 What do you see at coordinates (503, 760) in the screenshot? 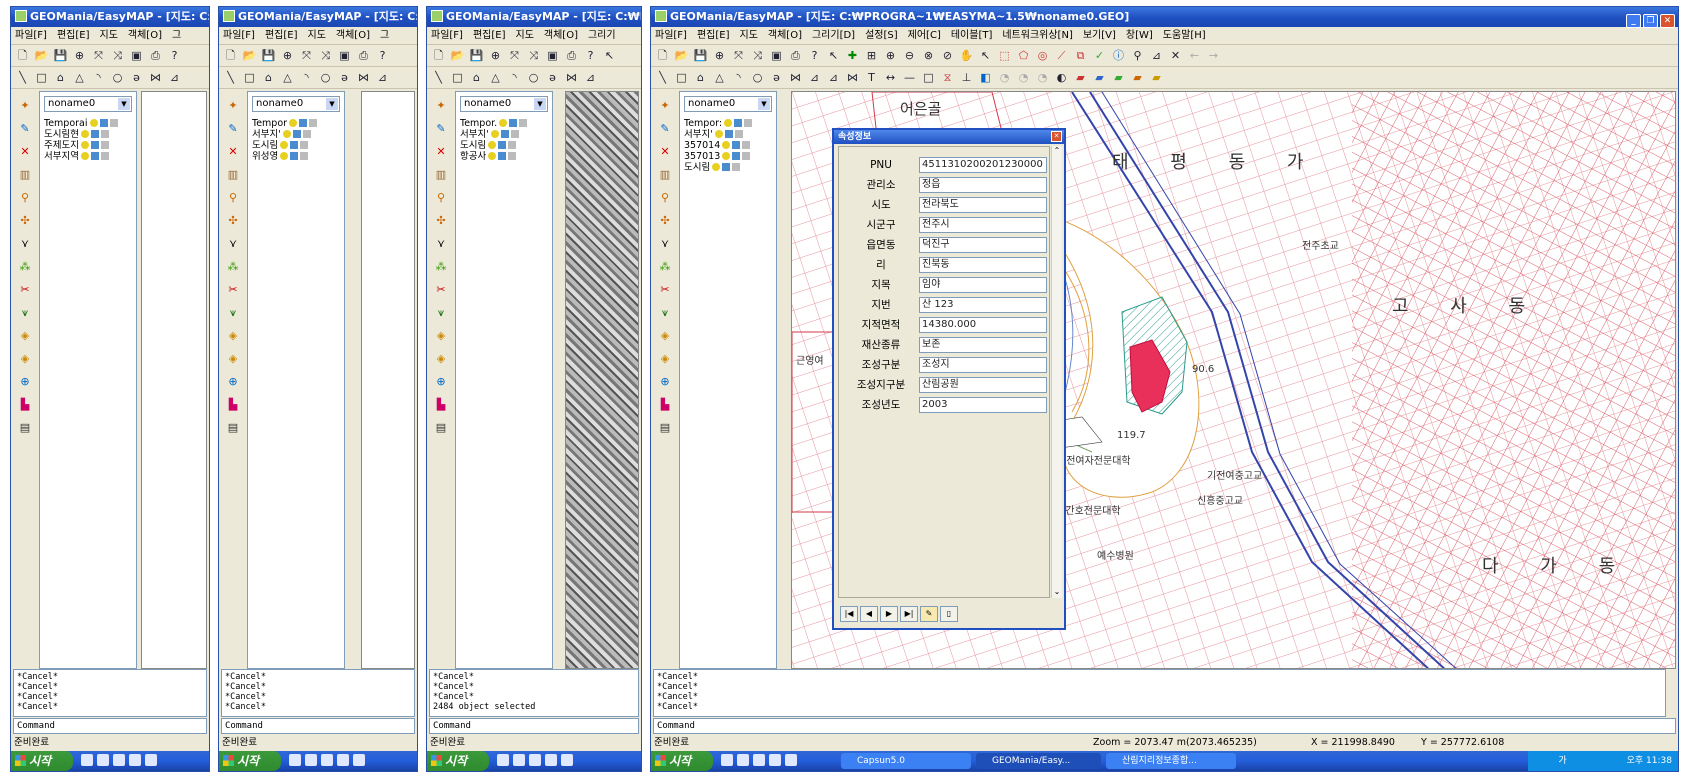
I see `ie-icon` at bounding box center [503, 760].